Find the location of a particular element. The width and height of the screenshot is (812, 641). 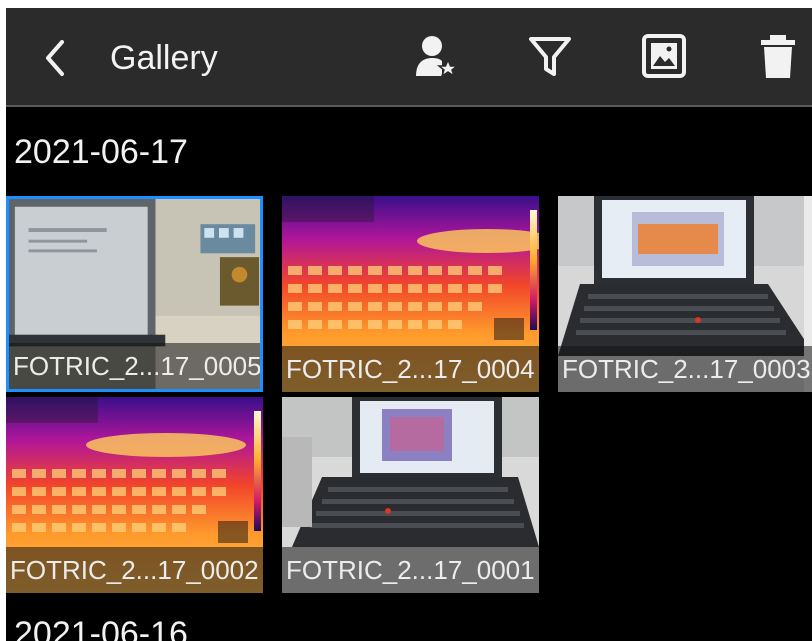

gallery-thumbnail: FOTRIC_2...17_0004 is located at coordinates (410, 294).